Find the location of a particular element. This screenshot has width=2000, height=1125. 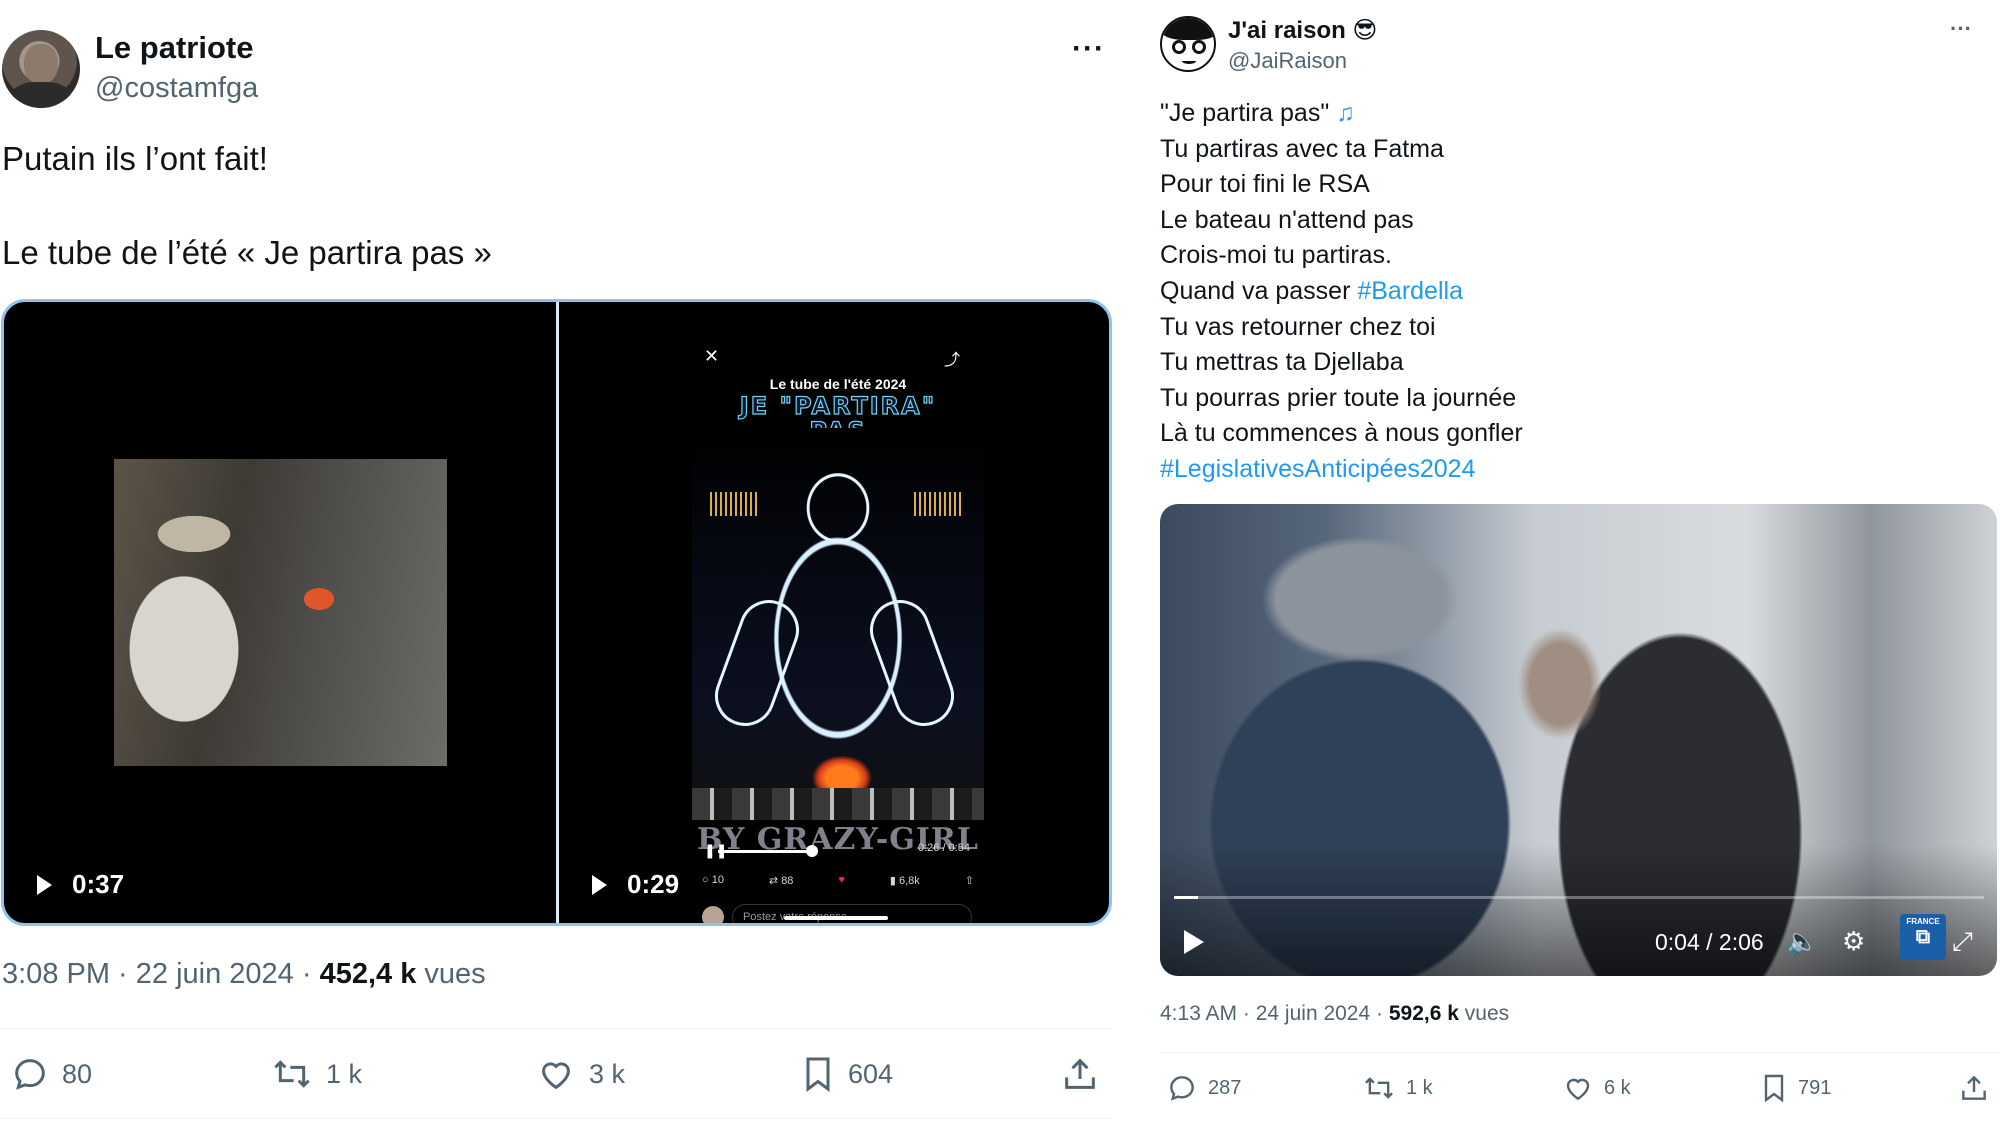

inner-time: 0:26 / 0:54 is located at coordinates (944, 848).